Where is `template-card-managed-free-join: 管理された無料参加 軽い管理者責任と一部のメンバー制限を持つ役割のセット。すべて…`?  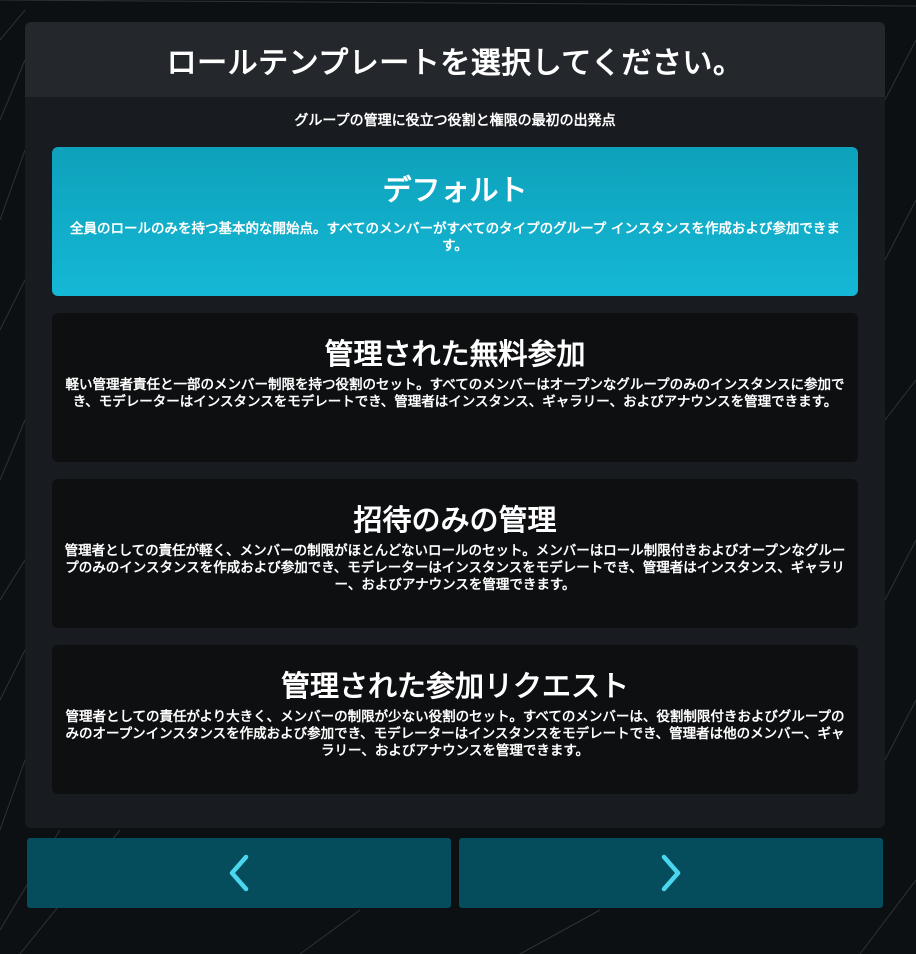
template-card-managed-free-join: 管理された無料参加 軽い管理者責任と一部のメンバー制限を持つ役割のセット。すべて… is located at coordinates (455, 387).